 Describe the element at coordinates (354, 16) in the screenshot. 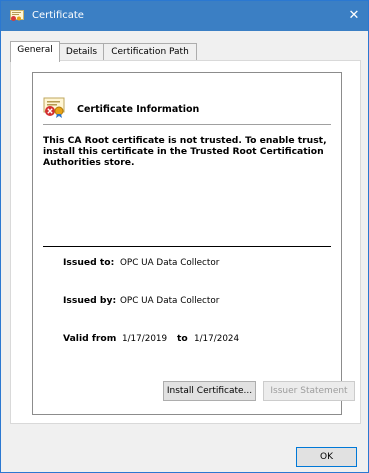

I see `close-icon: ✕` at that location.